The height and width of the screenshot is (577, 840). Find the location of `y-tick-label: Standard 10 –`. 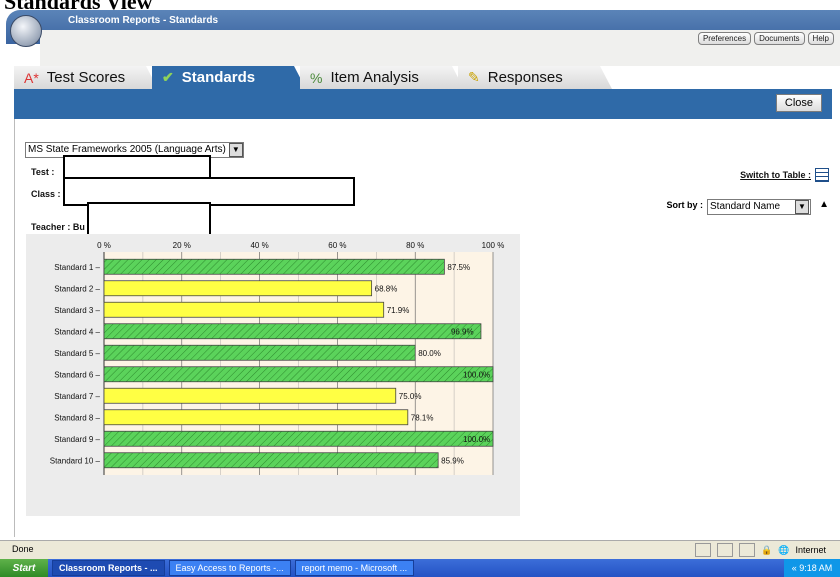

y-tick-label: Standard 10 – is located at coordinates (75, 460).